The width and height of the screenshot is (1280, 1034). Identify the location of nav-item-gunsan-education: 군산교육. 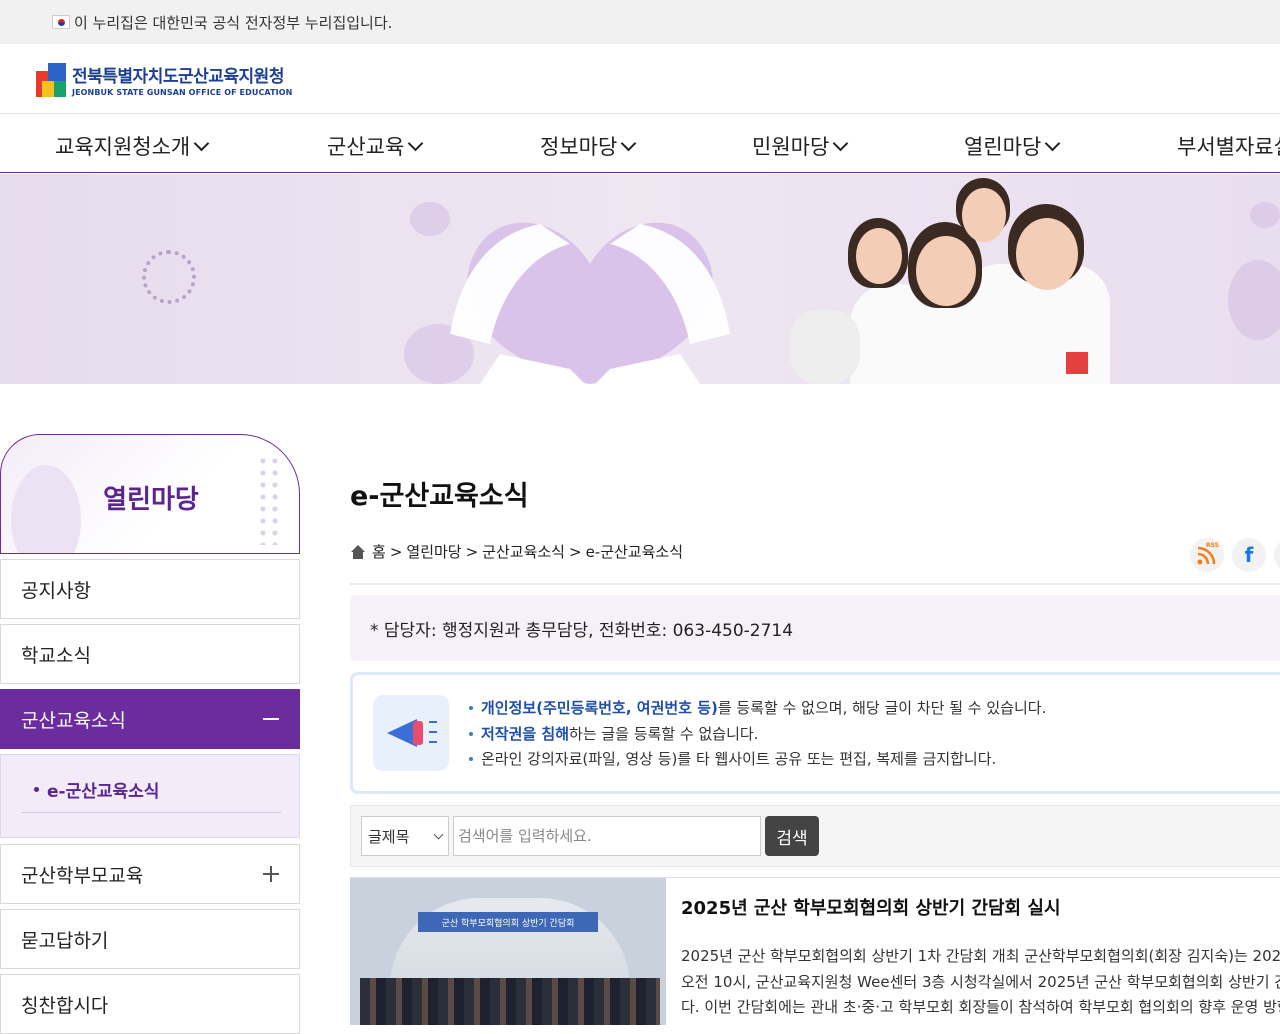
(375, 146).